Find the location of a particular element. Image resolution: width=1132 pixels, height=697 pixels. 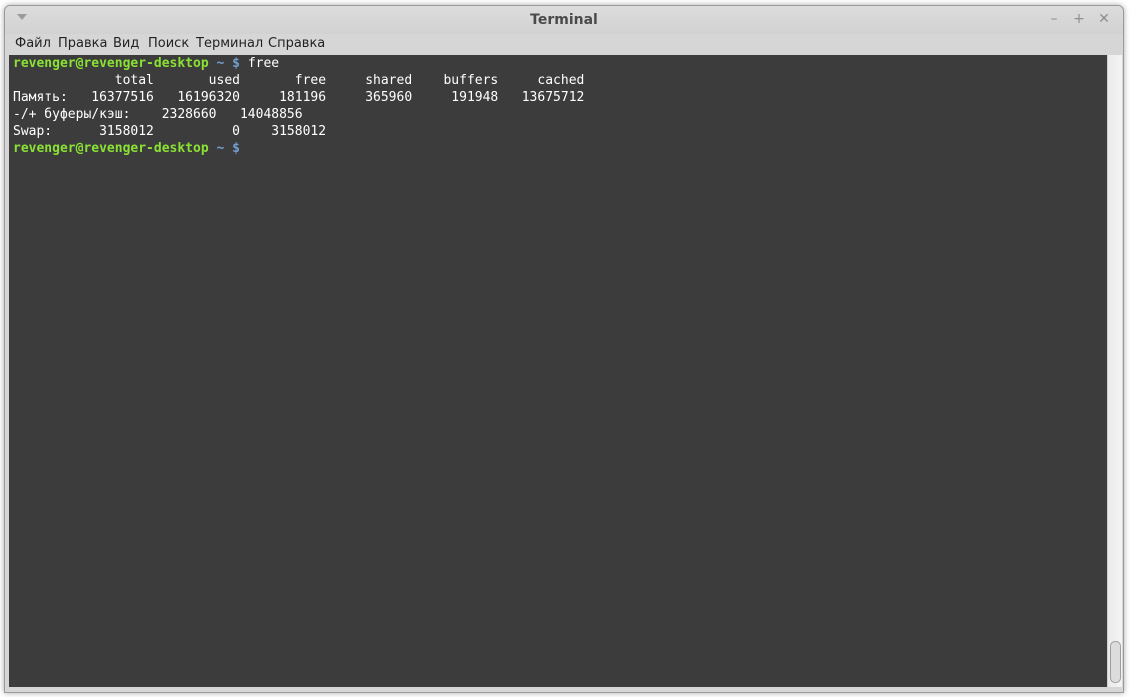

menu-terminal: Терминал is located at coordinates (229, 43).